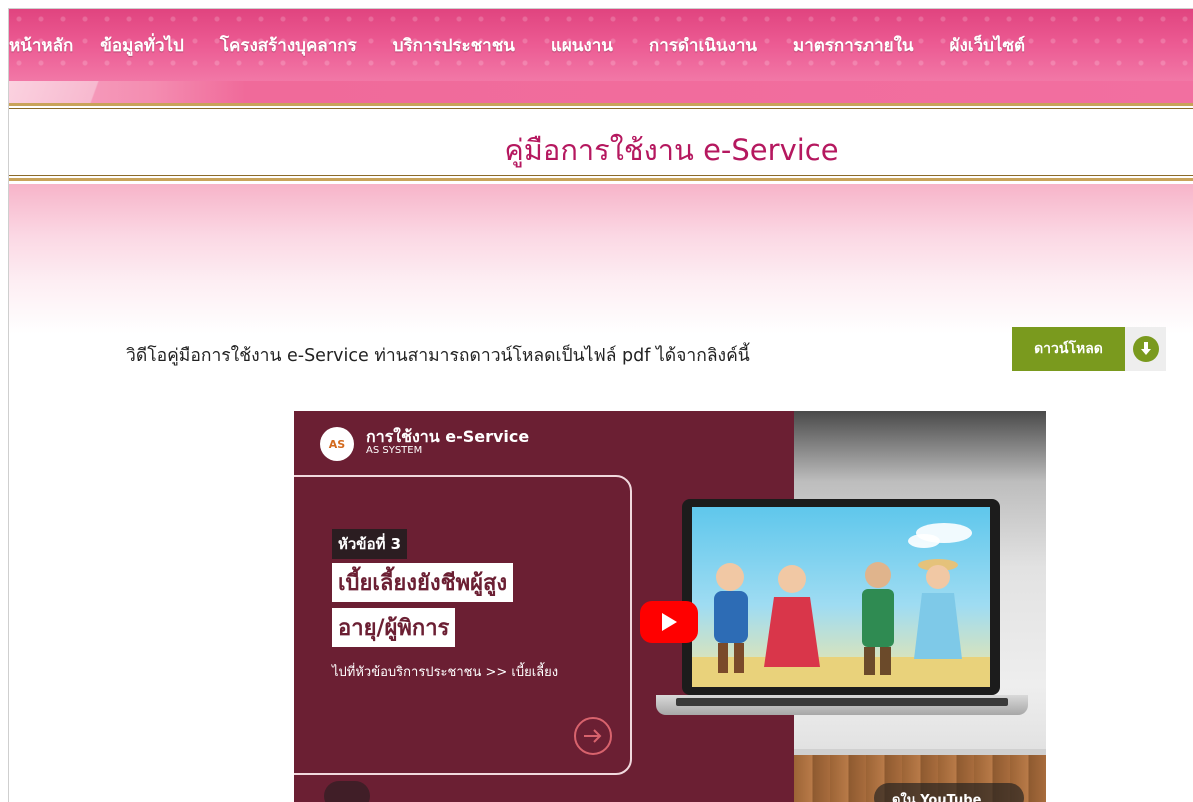 Image resolution: width=1193 pixels, height=802 pixels. Describe the element at coordinates (79, 92) in the screenshot. I see `subbar-slant` at that location.